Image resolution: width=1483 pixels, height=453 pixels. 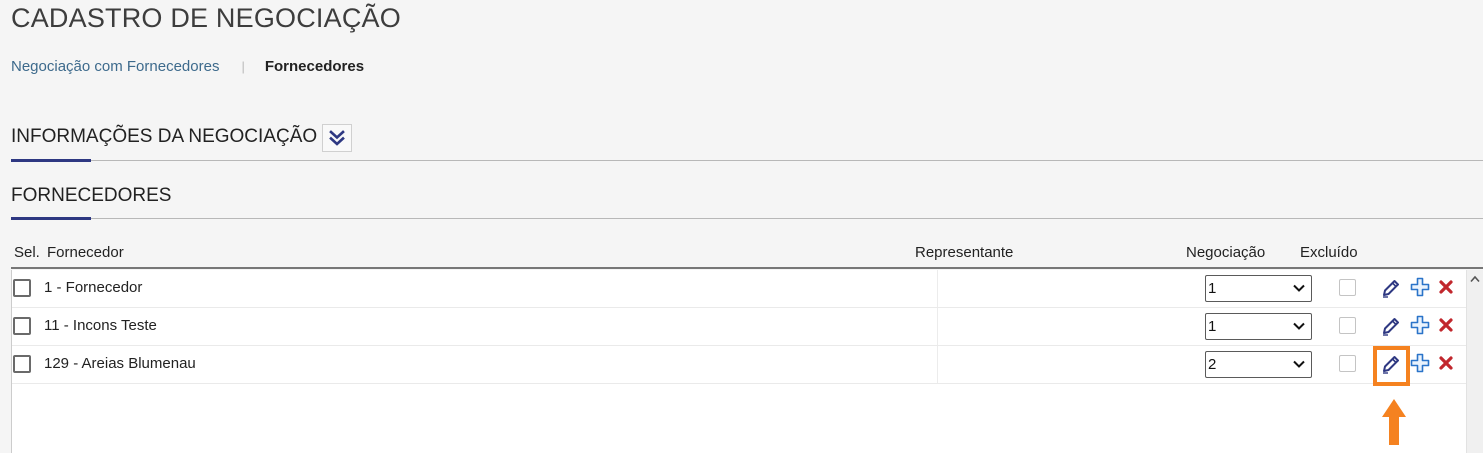 What do you see at coordinates (1475, 279) in the screenshot?
I see `scroll-up-icon` at bounding box center [1475, 279].